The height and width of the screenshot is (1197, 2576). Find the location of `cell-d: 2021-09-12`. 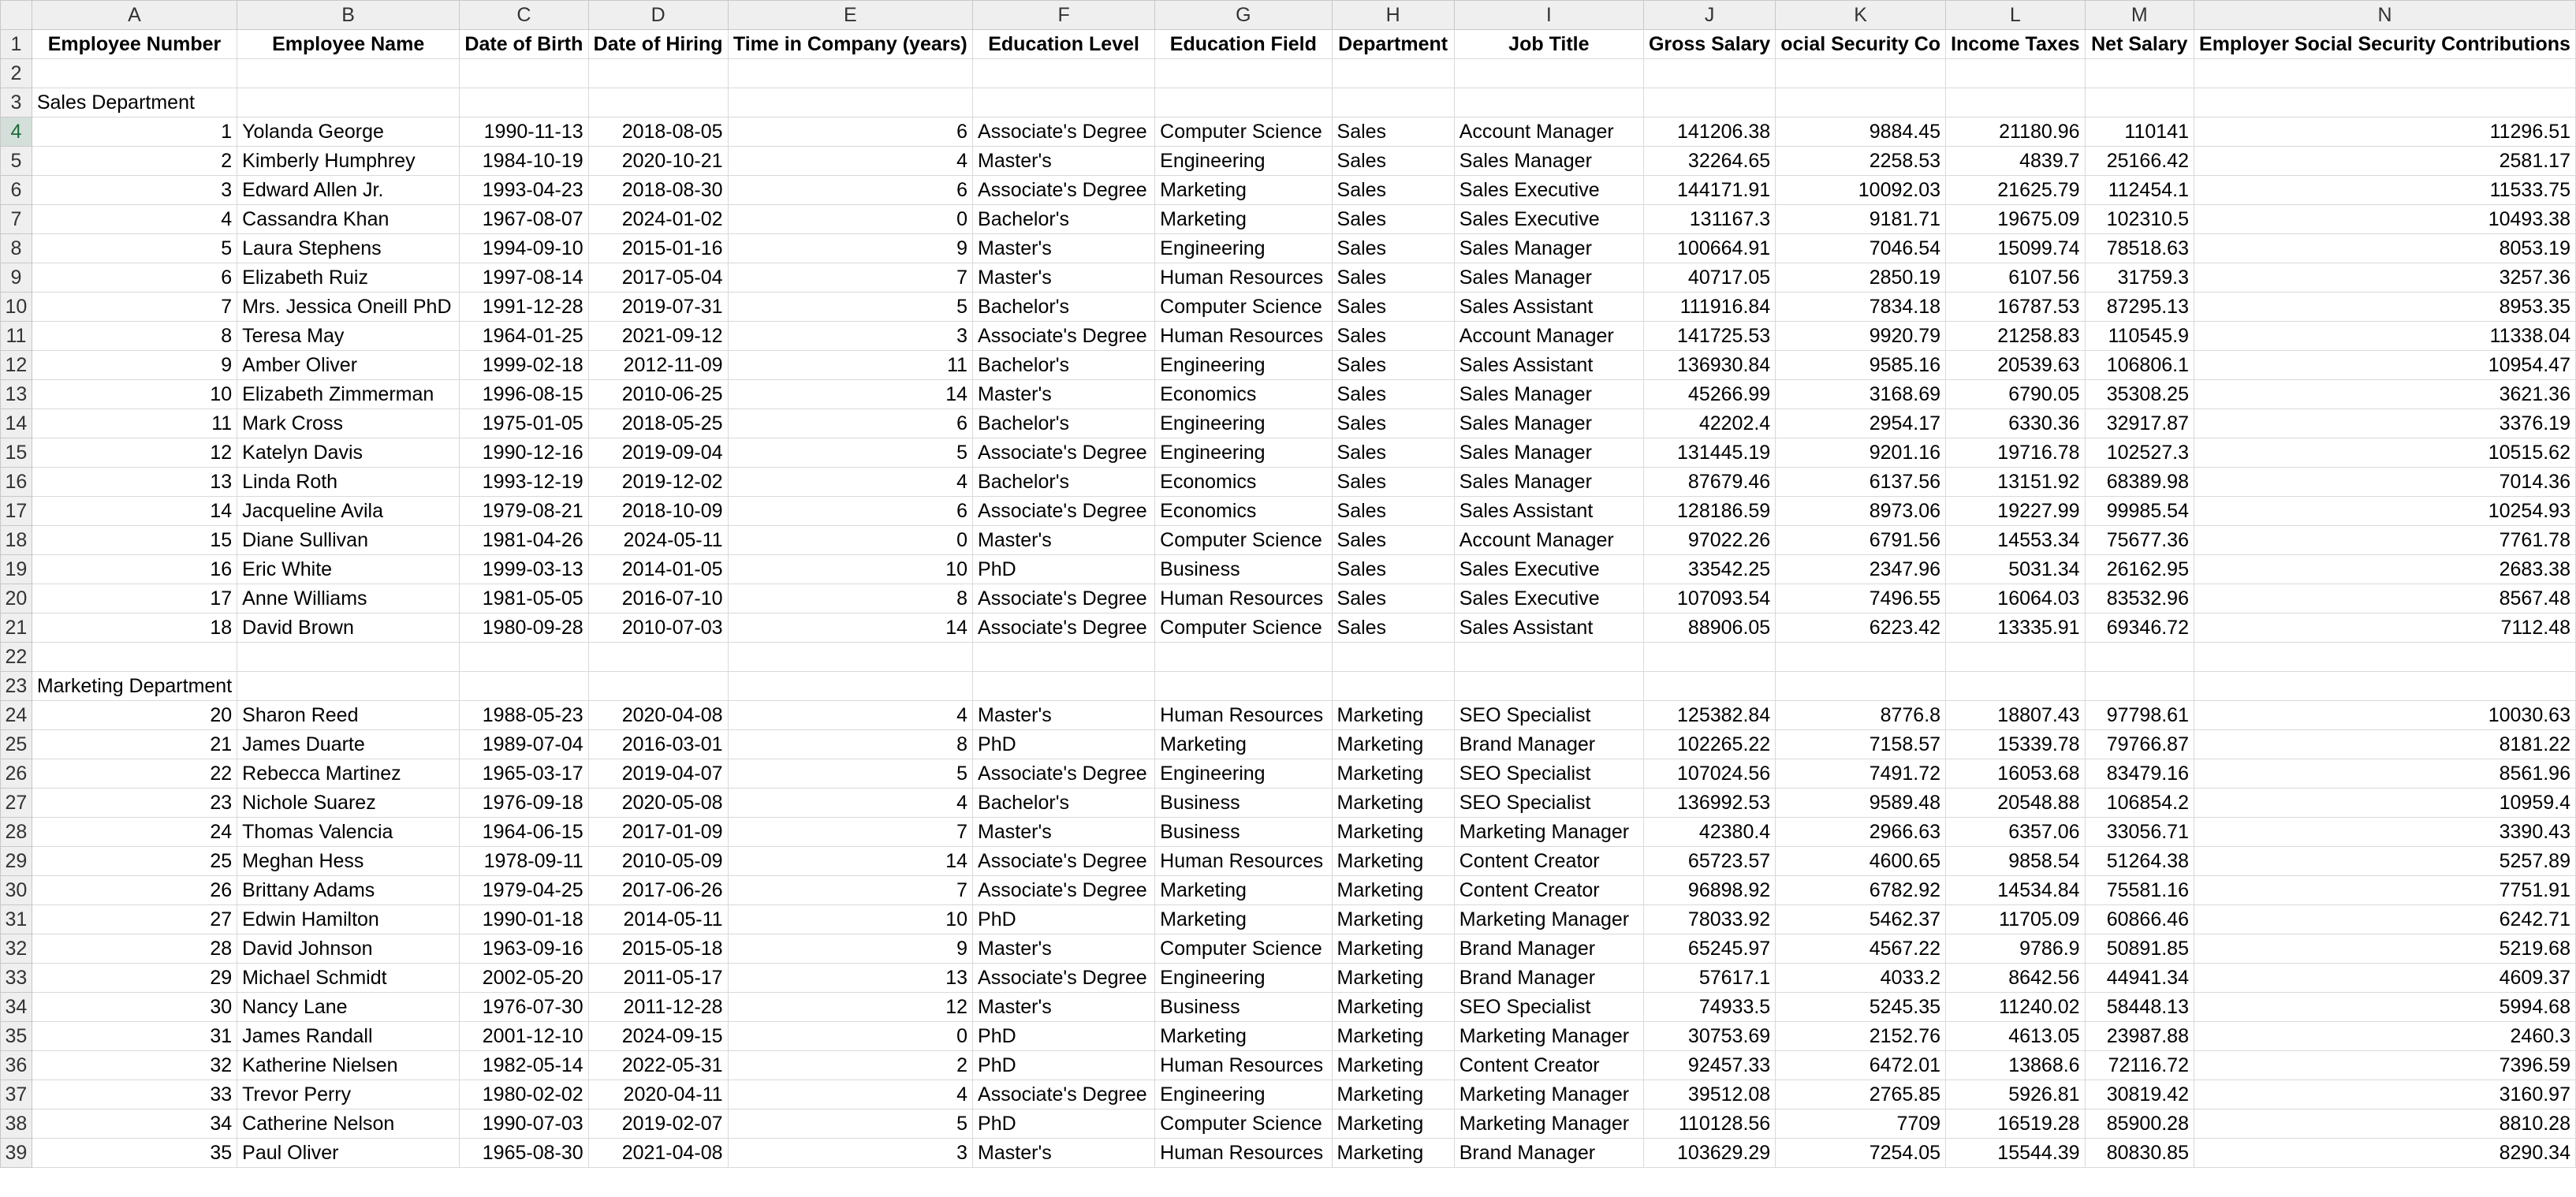

cell-d: 2021-09-12 is located at coordinates (658, 336).